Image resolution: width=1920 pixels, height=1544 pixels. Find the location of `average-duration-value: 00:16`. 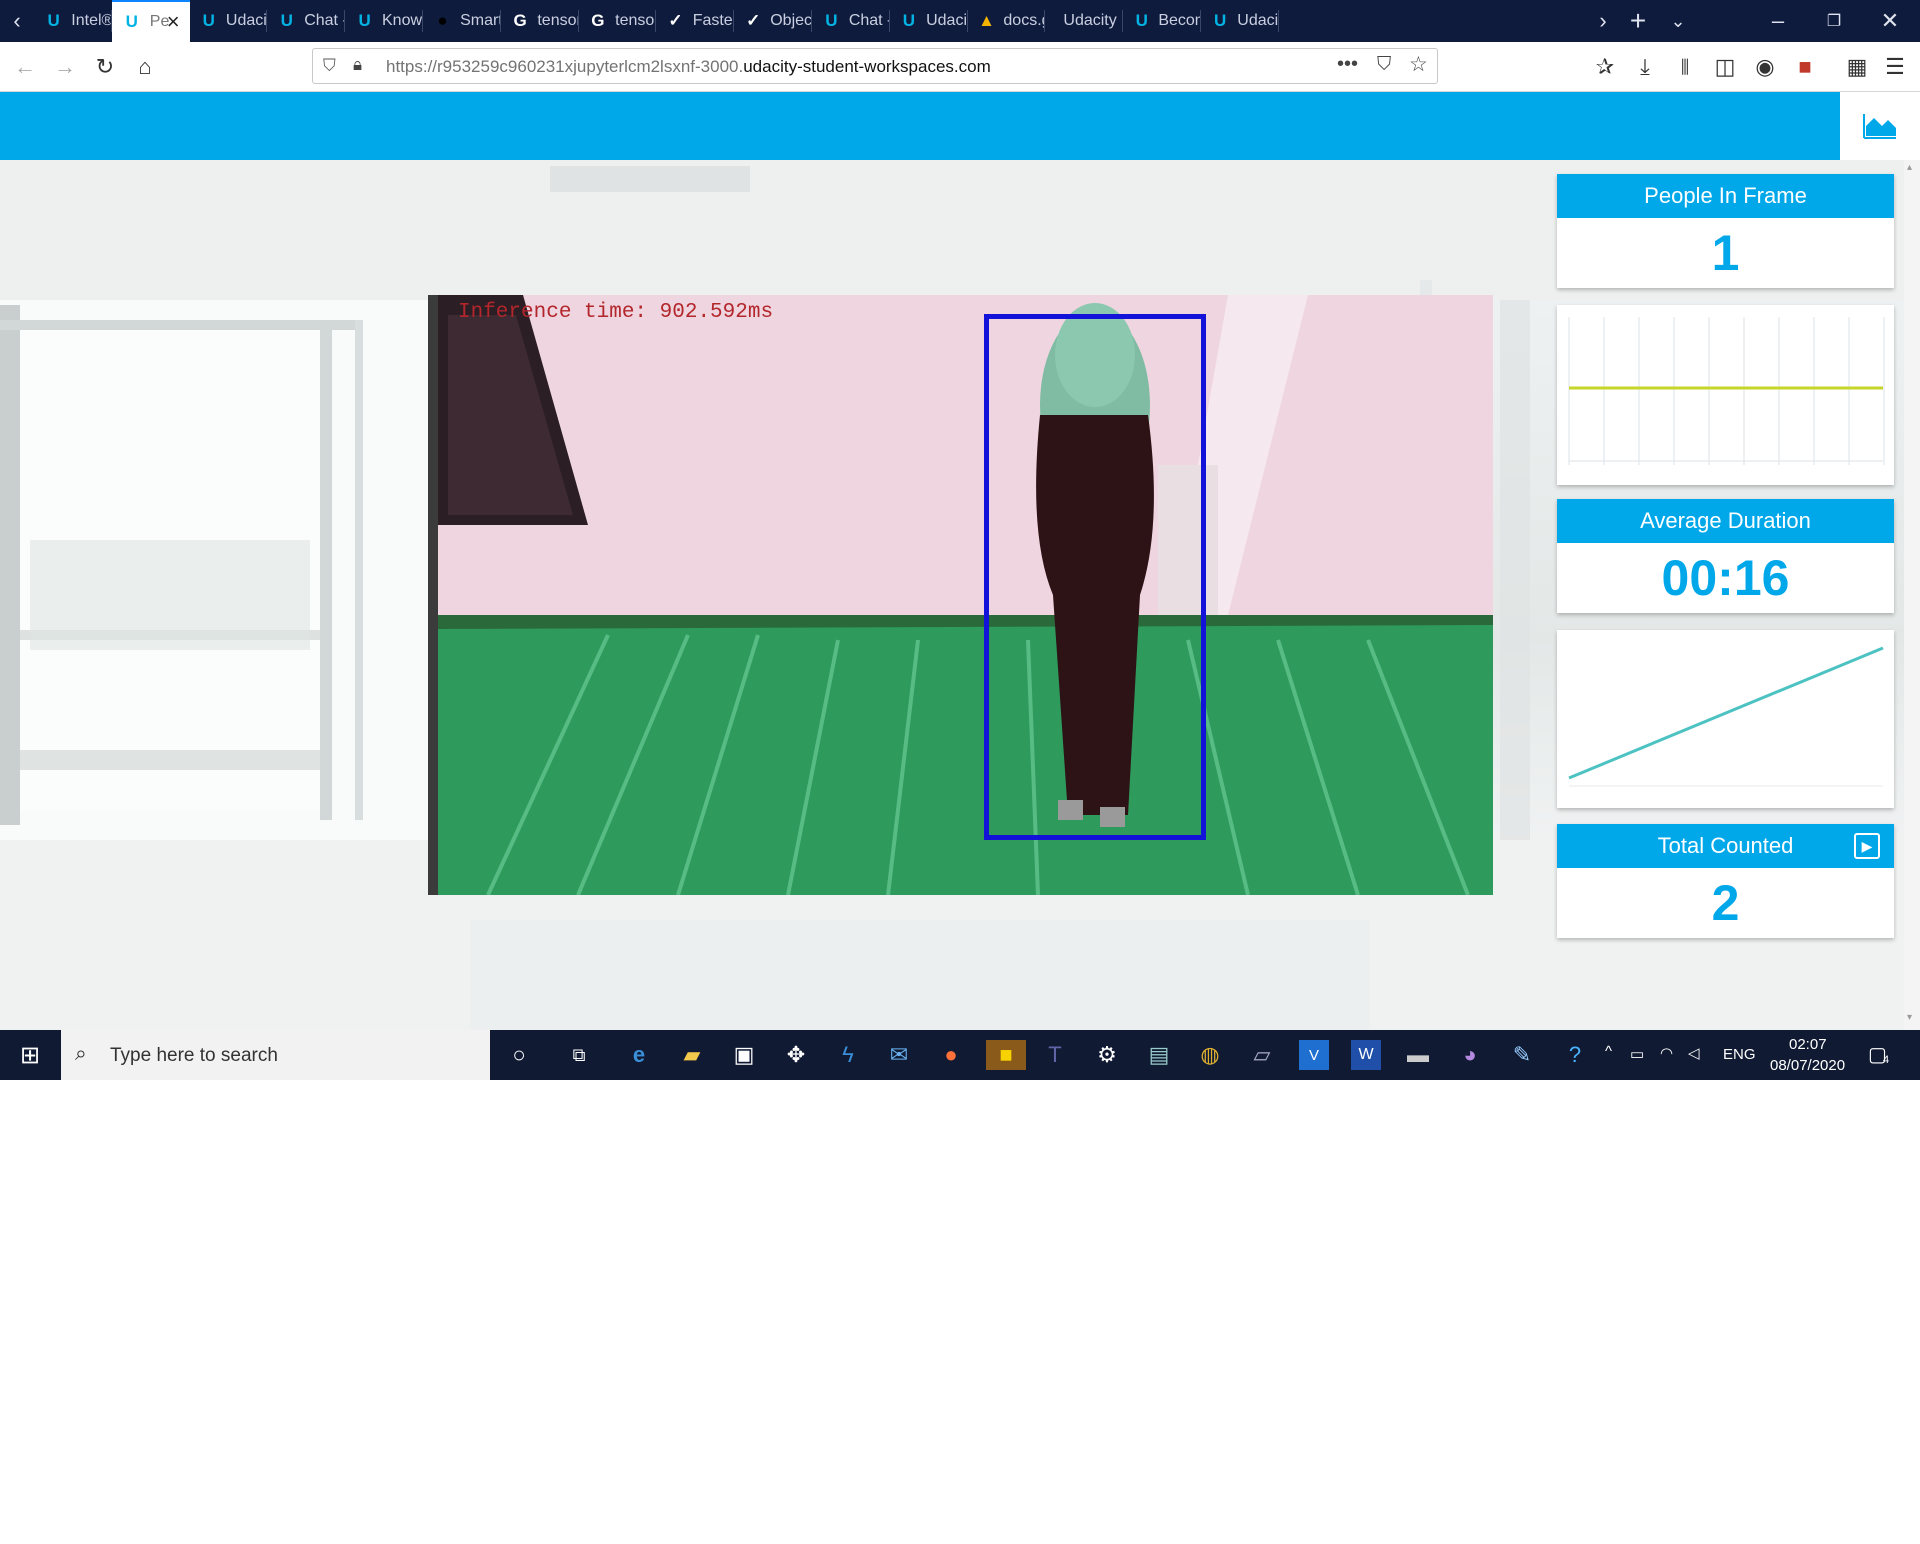

average-duration-value: 00:16 is located at coordinates (1725, 578).